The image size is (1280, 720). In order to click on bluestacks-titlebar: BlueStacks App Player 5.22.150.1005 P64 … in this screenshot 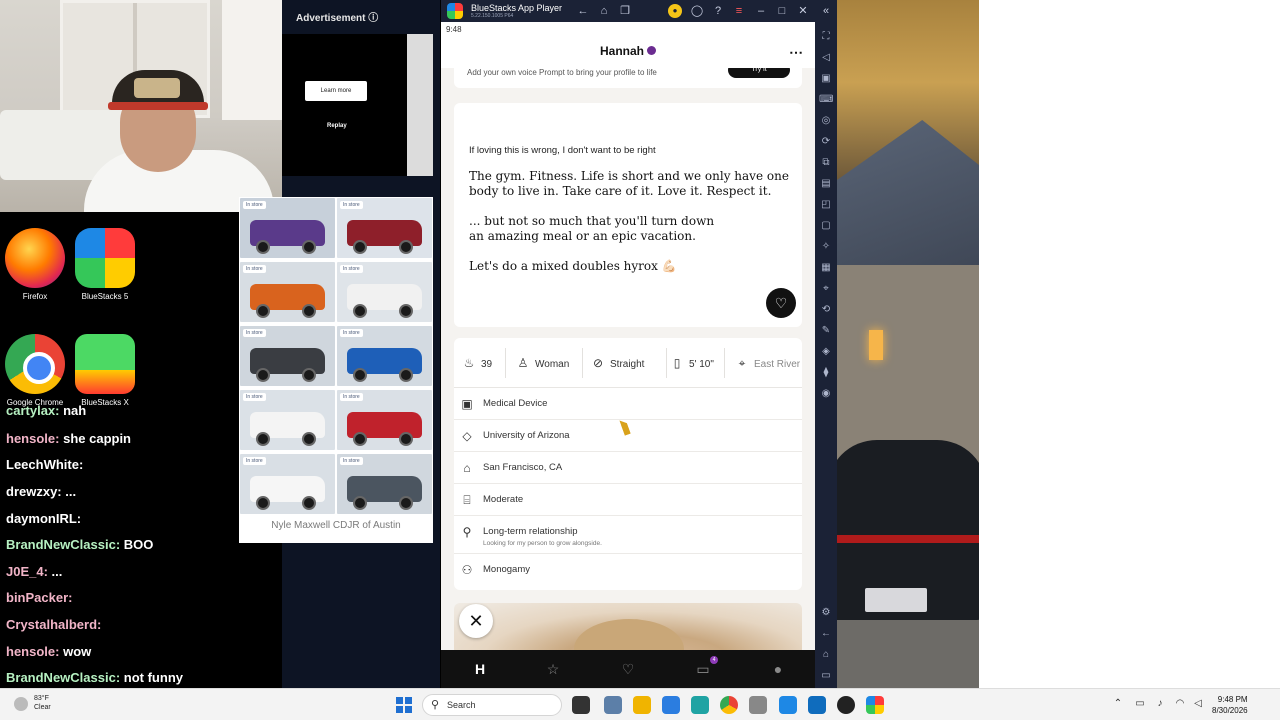, I will do `click(639, 11)`.